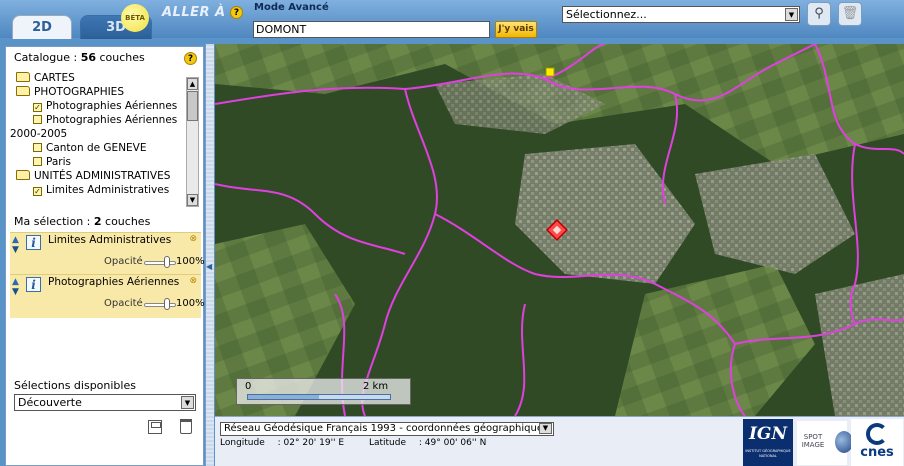  What do you see at coordinates (209, 266) in the screenshot?
I see `collapse-panel-icon: ◀` at bounding box center [209, 266].